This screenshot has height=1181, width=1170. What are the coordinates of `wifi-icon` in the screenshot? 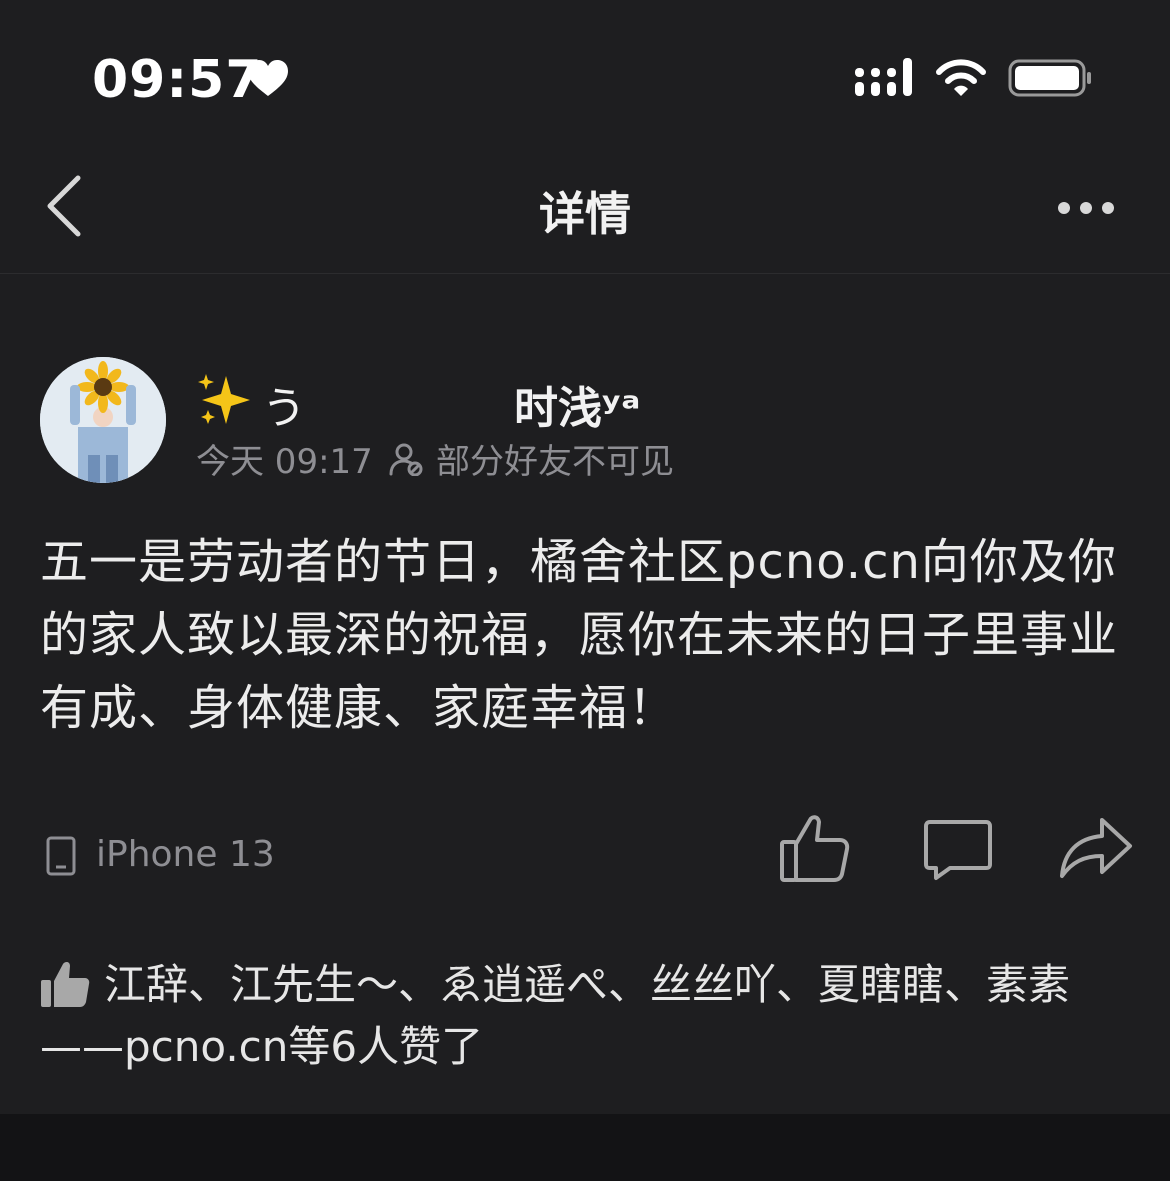 It's located at (961, 77).